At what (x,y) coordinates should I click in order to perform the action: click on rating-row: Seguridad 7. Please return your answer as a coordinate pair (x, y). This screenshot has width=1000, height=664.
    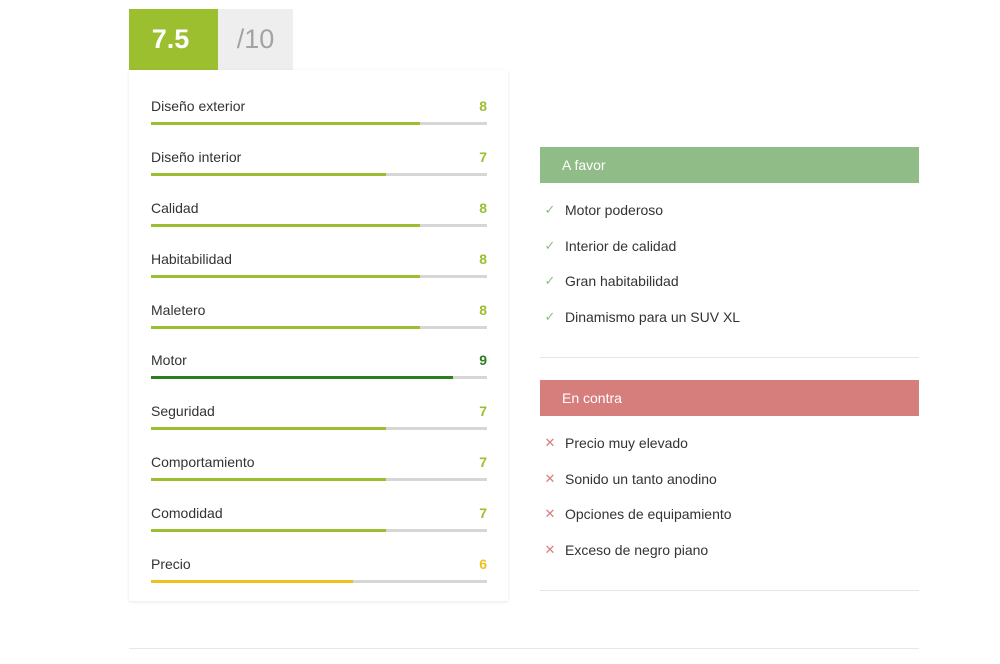
    Looking at the image, I should click on (319, 417).